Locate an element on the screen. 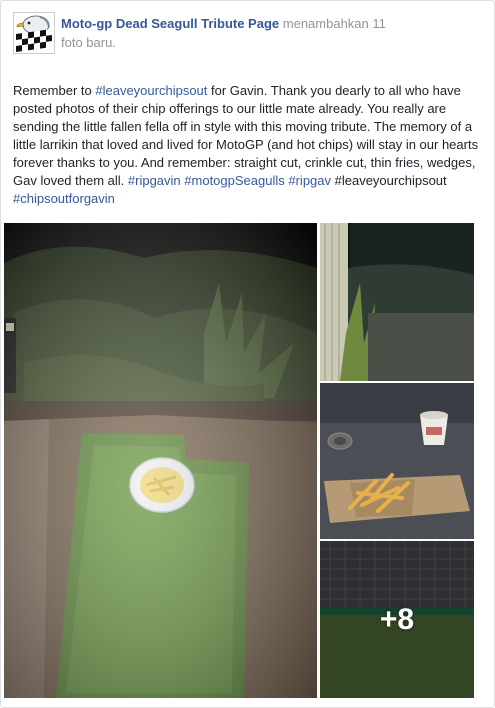  more-photos-count: +8 is located at coordinates (397, 619).